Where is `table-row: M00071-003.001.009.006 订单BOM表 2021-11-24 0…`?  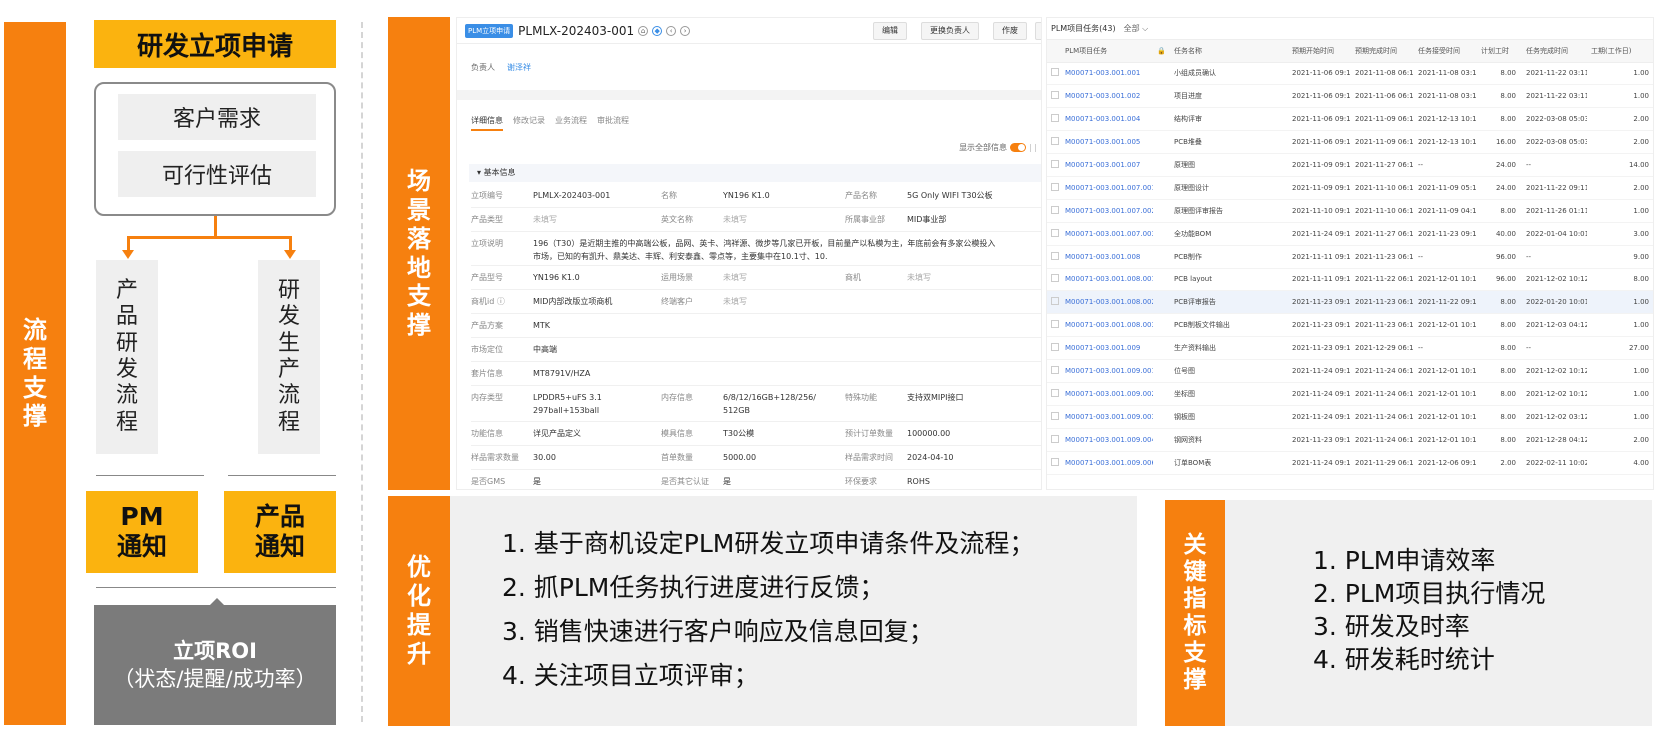
table-row: M00071-003.001.009.006 订单BOM表 2021-11-24 0… is located at coordinates (1350, 463).